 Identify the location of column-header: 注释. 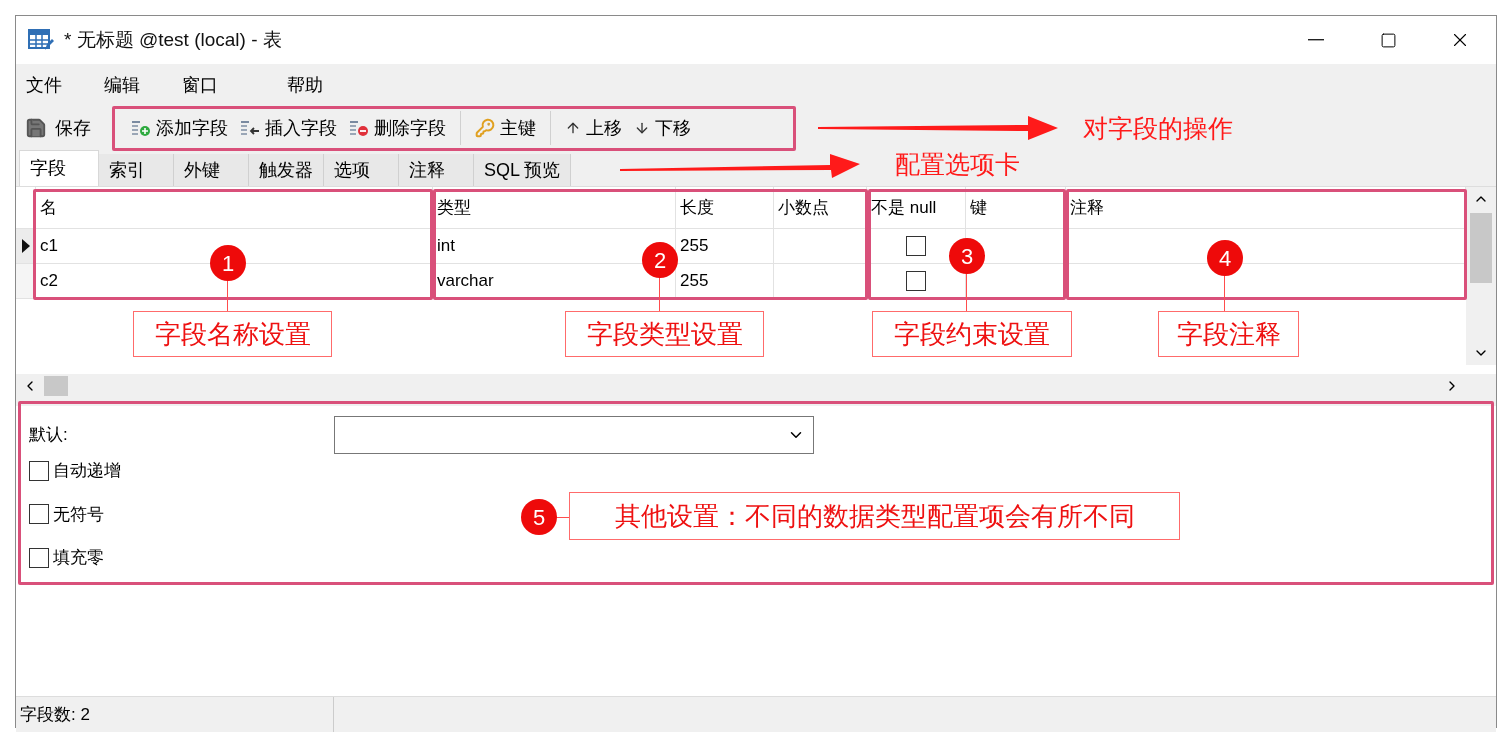
(1087, 207).